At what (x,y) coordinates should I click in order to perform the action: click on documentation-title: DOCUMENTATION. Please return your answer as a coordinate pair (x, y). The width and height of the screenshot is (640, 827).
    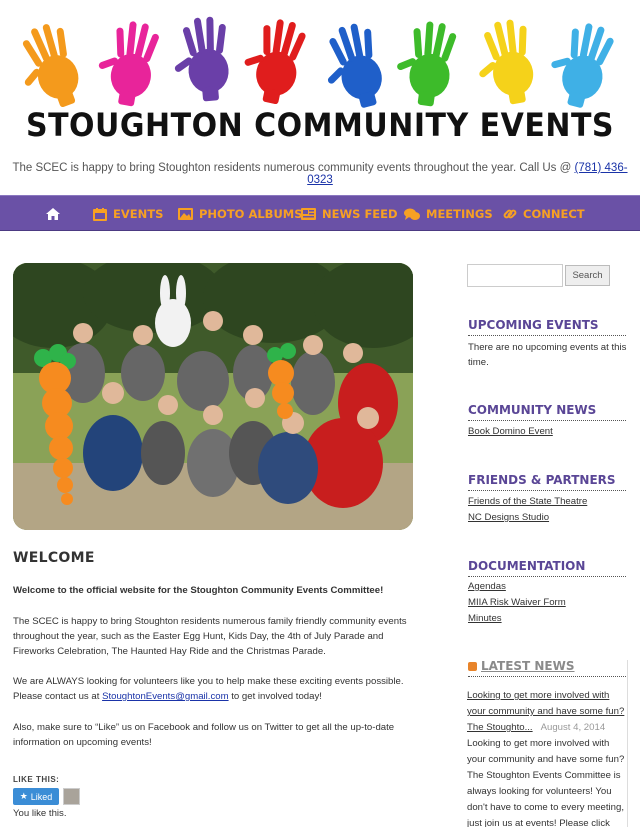
    Looking at the image, I should click on (547, 568).